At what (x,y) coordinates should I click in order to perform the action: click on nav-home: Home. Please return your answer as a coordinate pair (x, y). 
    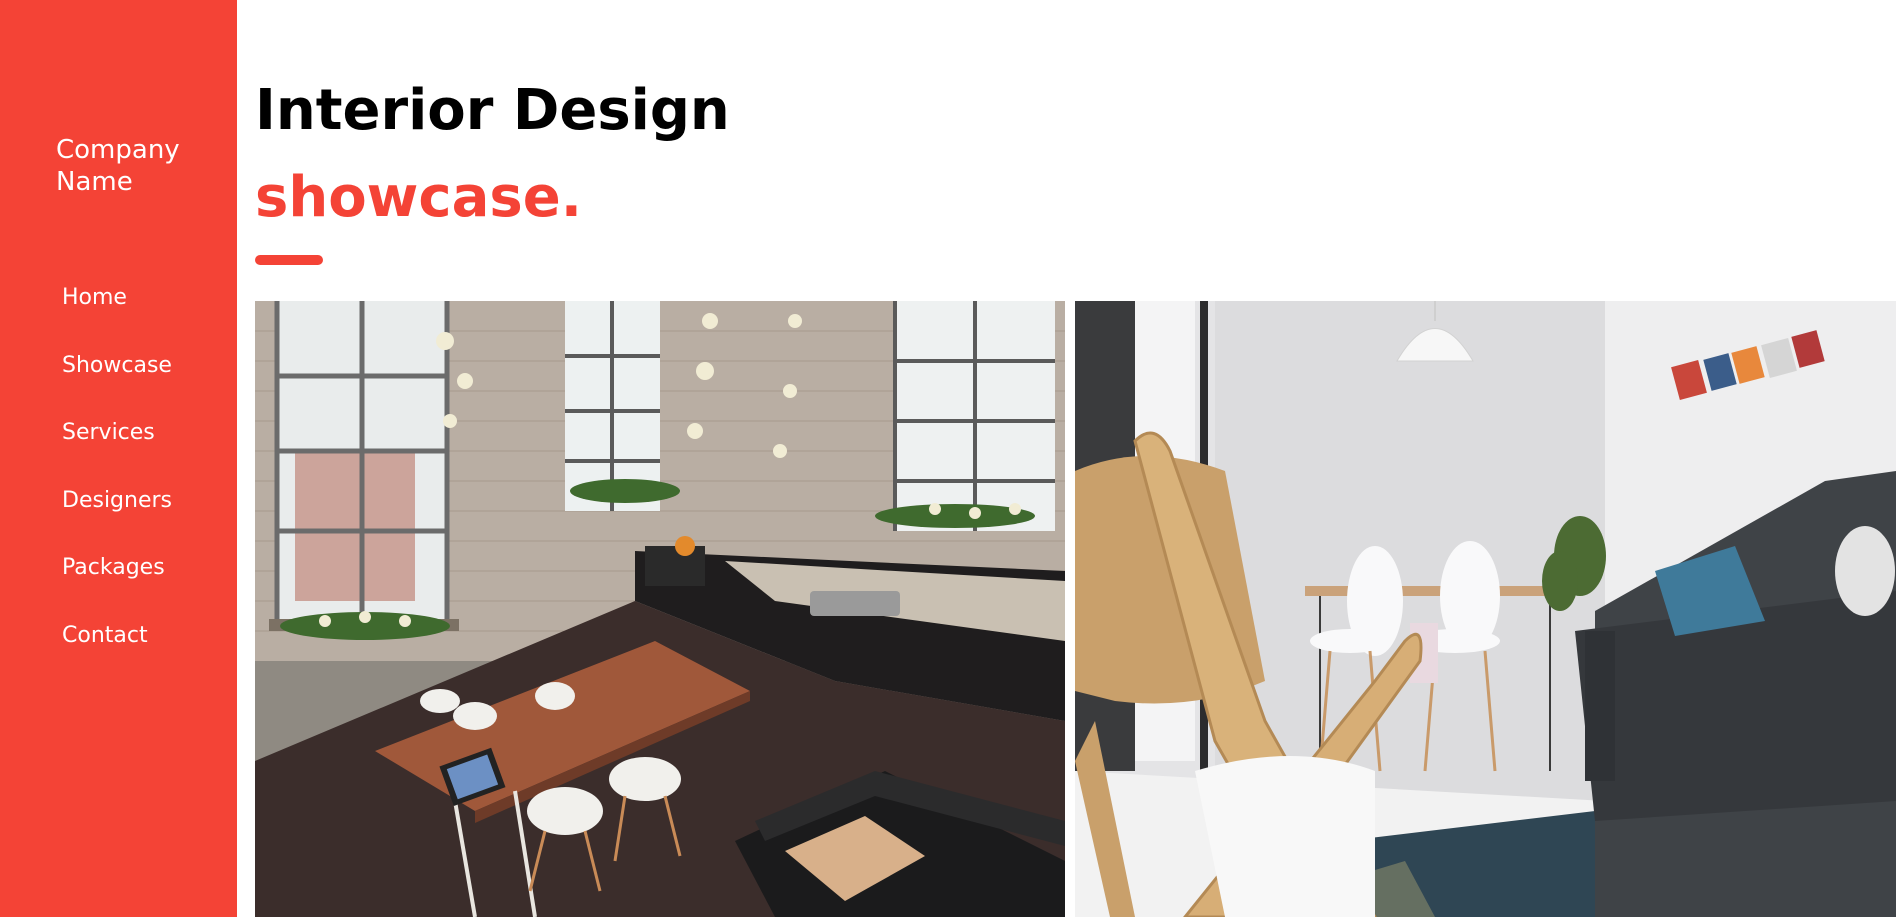
    Looking at the image, I should click on (94, 298).